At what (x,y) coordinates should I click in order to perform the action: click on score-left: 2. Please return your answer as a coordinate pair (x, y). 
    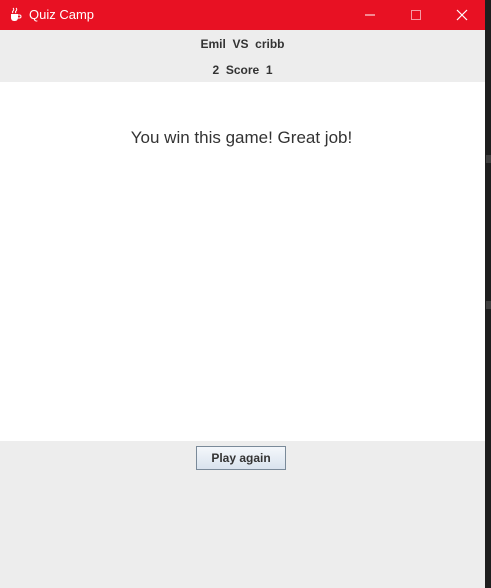
    Looking at the image, I should click on (216, 70).